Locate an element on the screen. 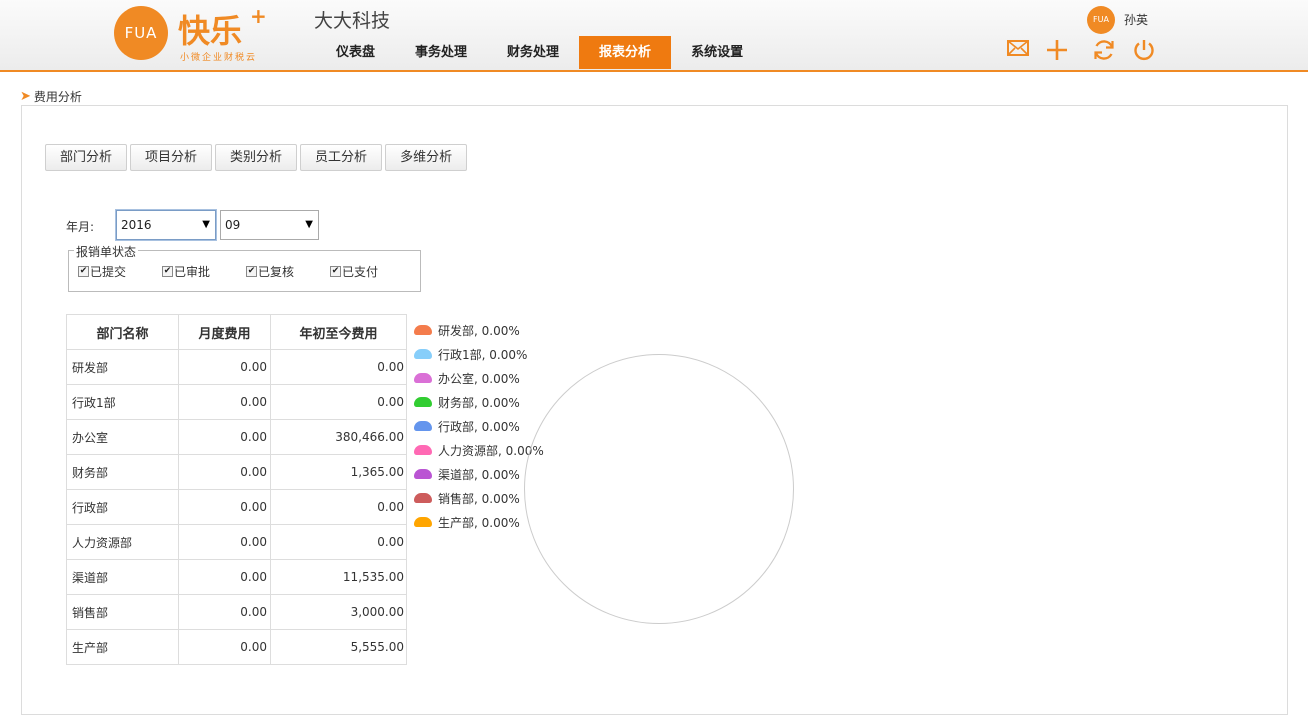 The height and width of the screenshot is (715, 1308). legend-label: 行政1部, 0.00% is located at coordinates (483, 354).